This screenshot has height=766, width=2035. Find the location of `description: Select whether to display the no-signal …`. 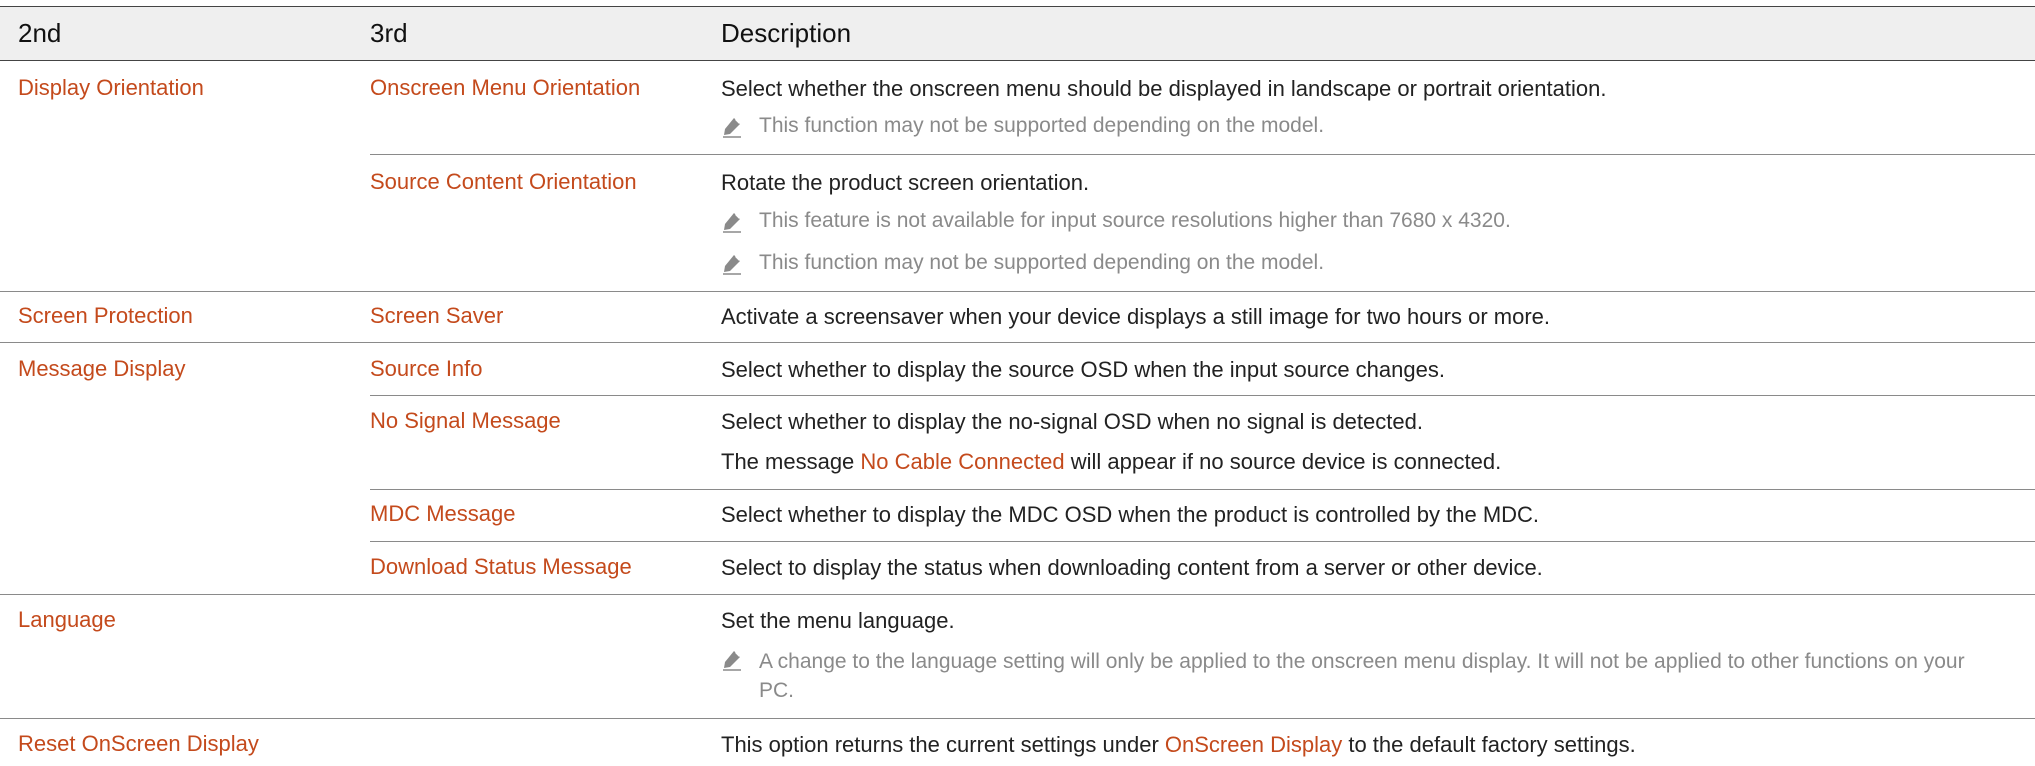

description: Select whether to display the no-signal … is located at coordinates (1072, 421).